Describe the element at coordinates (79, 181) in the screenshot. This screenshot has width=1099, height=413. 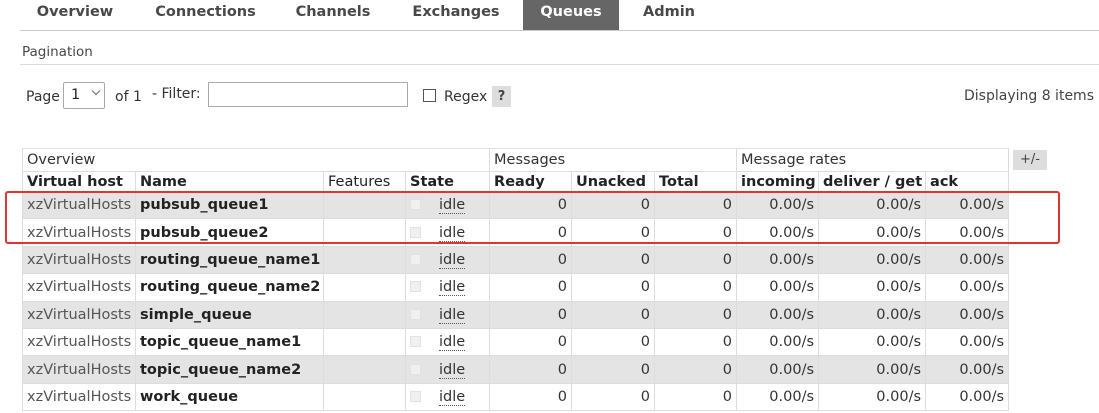
I see `column-header-virtual-host: Virtual host` at that location.